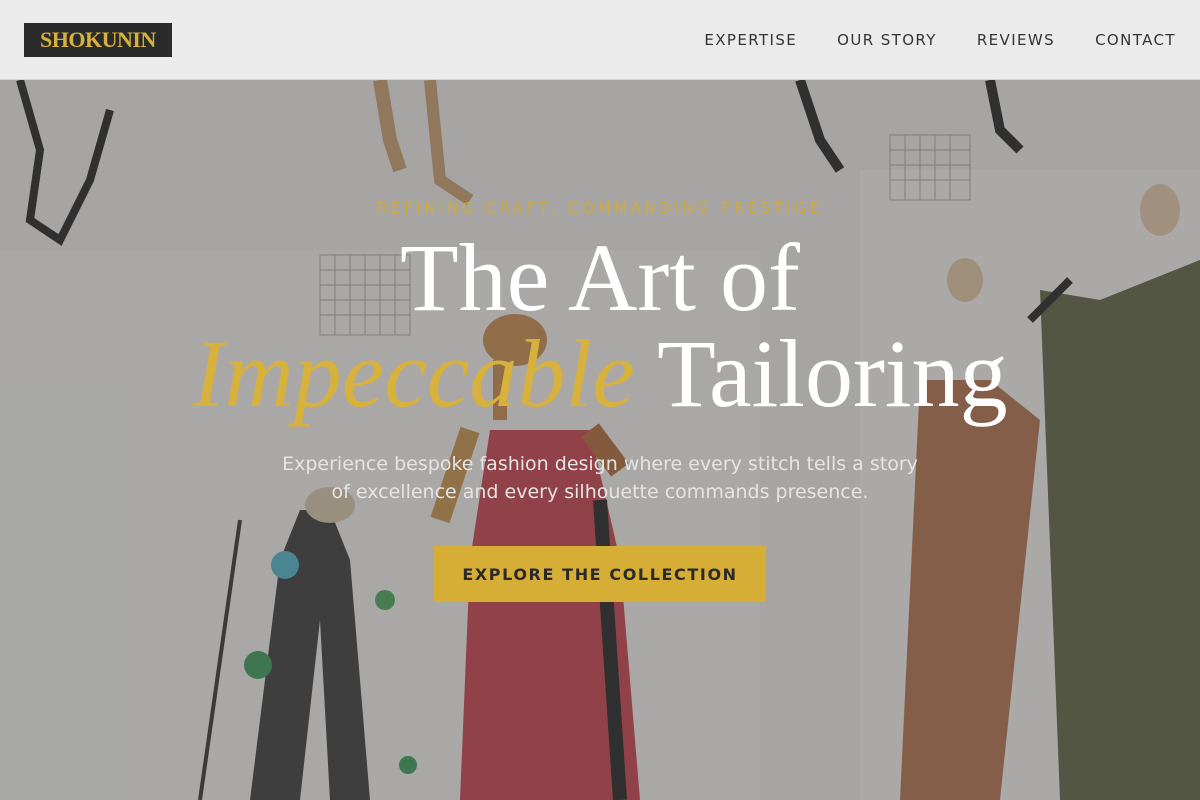 The width and height of the screenshot is (1200, 800). I want to click on headline-line-2: Impeccable Tailoring, so click(600, 374).